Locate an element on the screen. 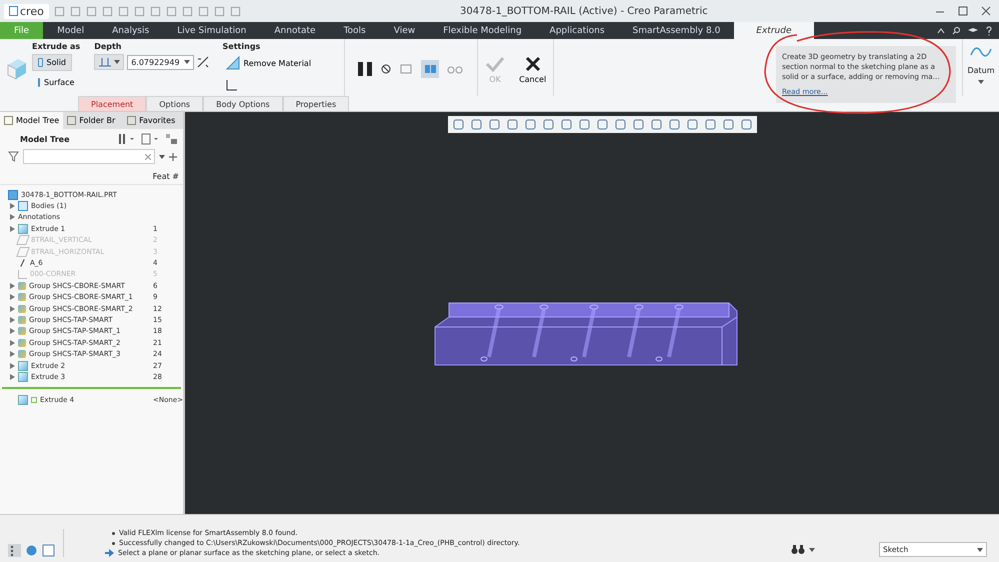  ribbon-tab: Tools is located at coordinates (355, 30).